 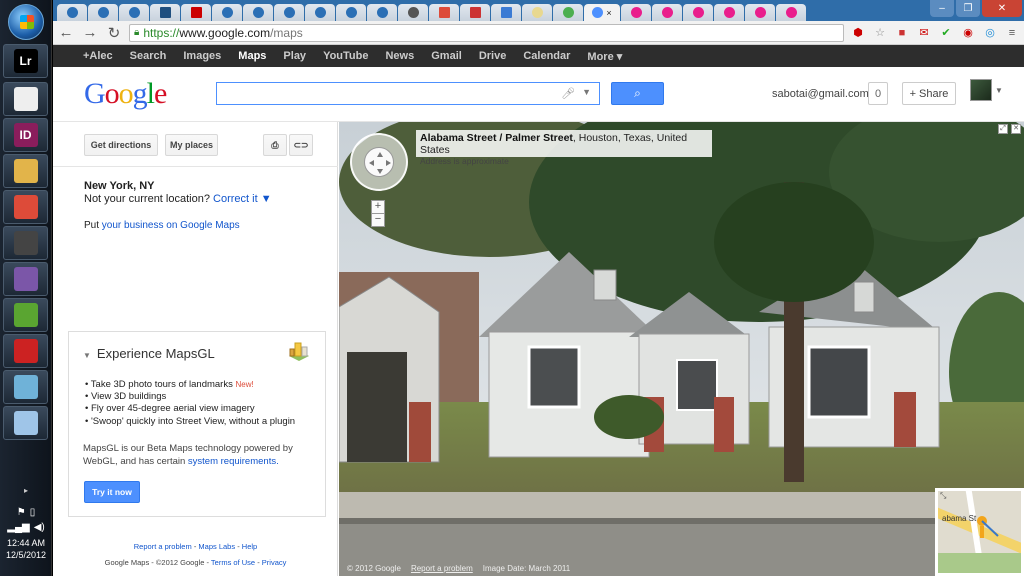 What do you see at coordinates (26, 22) in the screenshot?
I see `start-button` at bounding box center [26, 22].